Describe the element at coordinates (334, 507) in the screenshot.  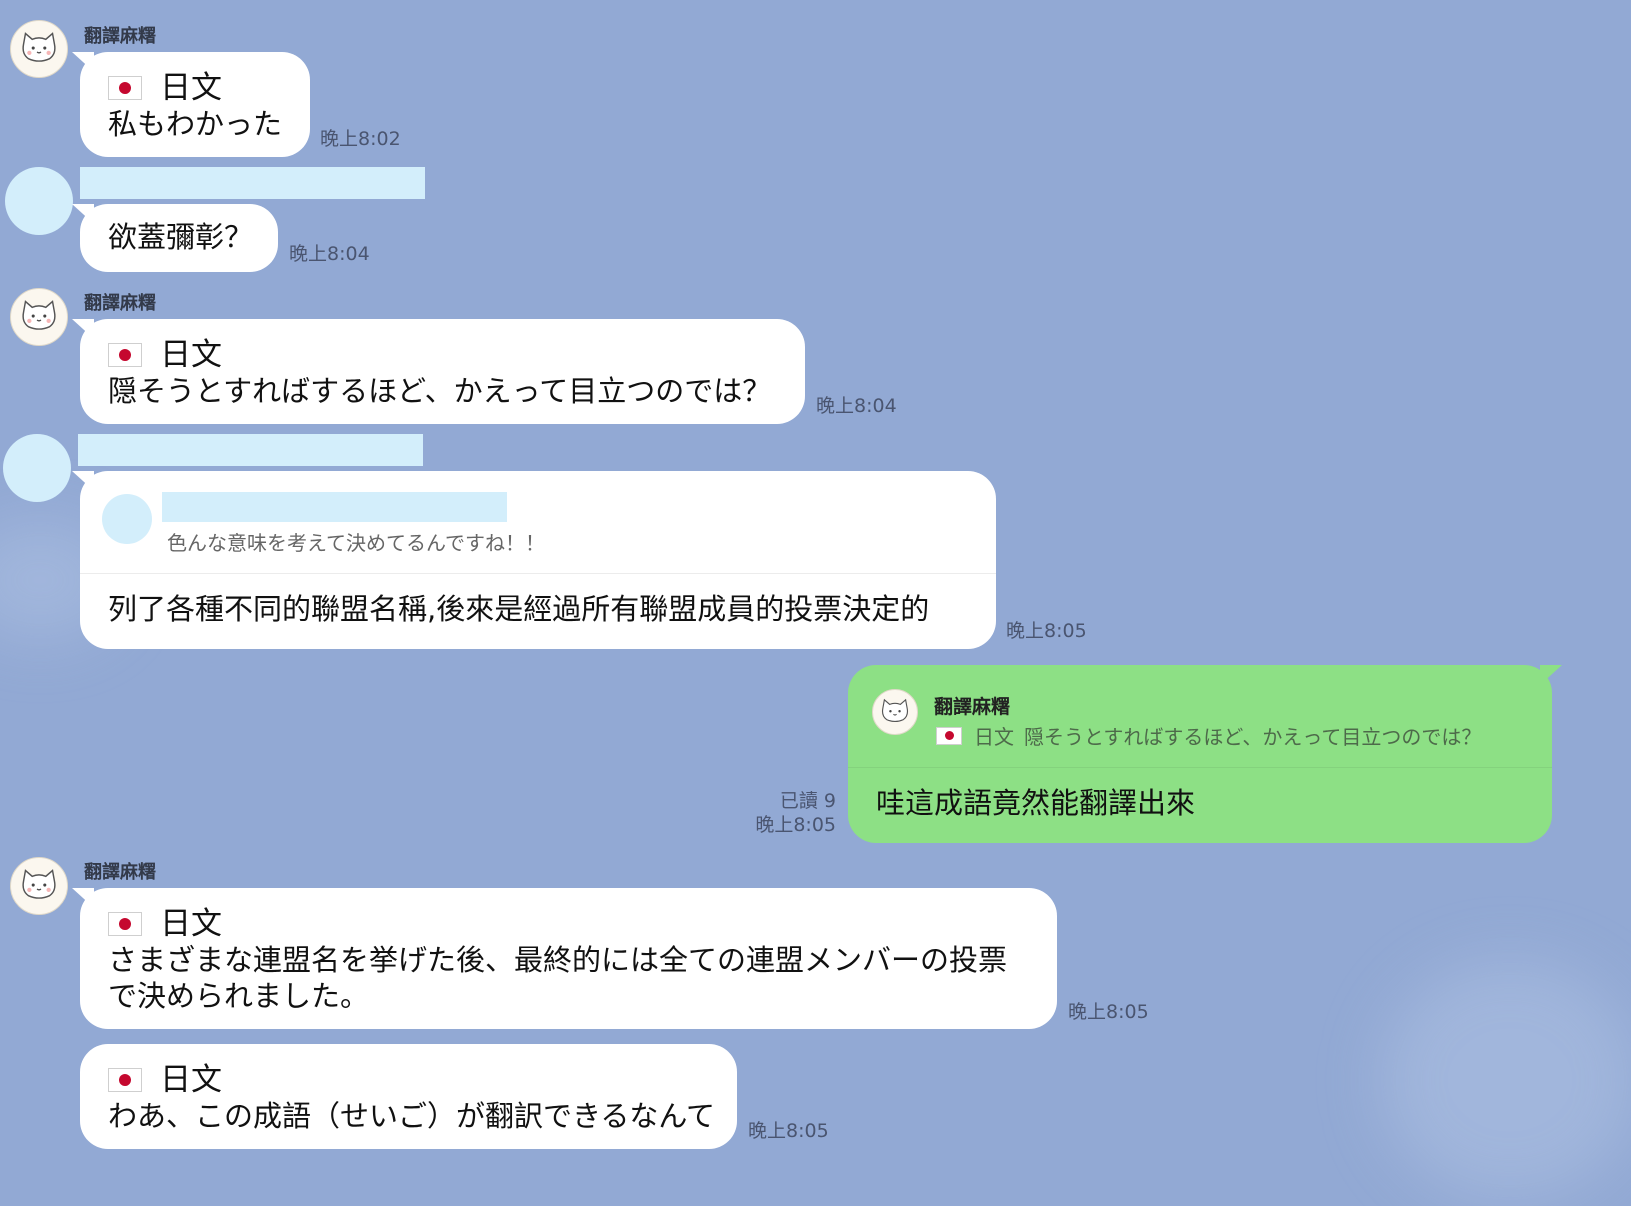
I see `redacted-quoted-name` at that location.